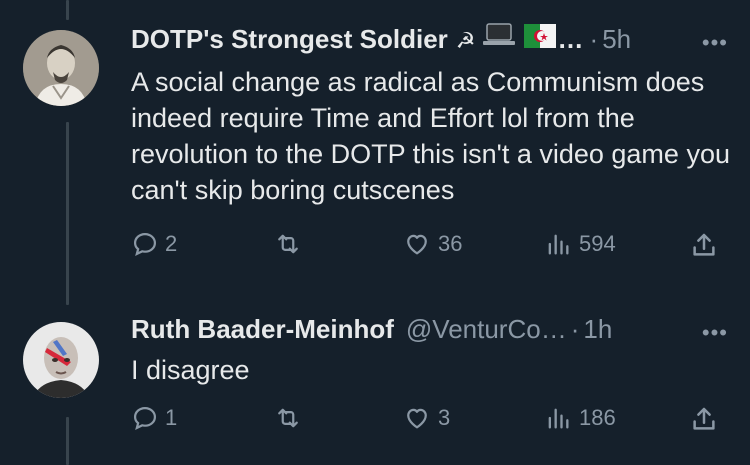 The image size is (750, 465). Describe the element at coordinates (444, 417) in the screenshot. I see `like-count: 3` at that location.